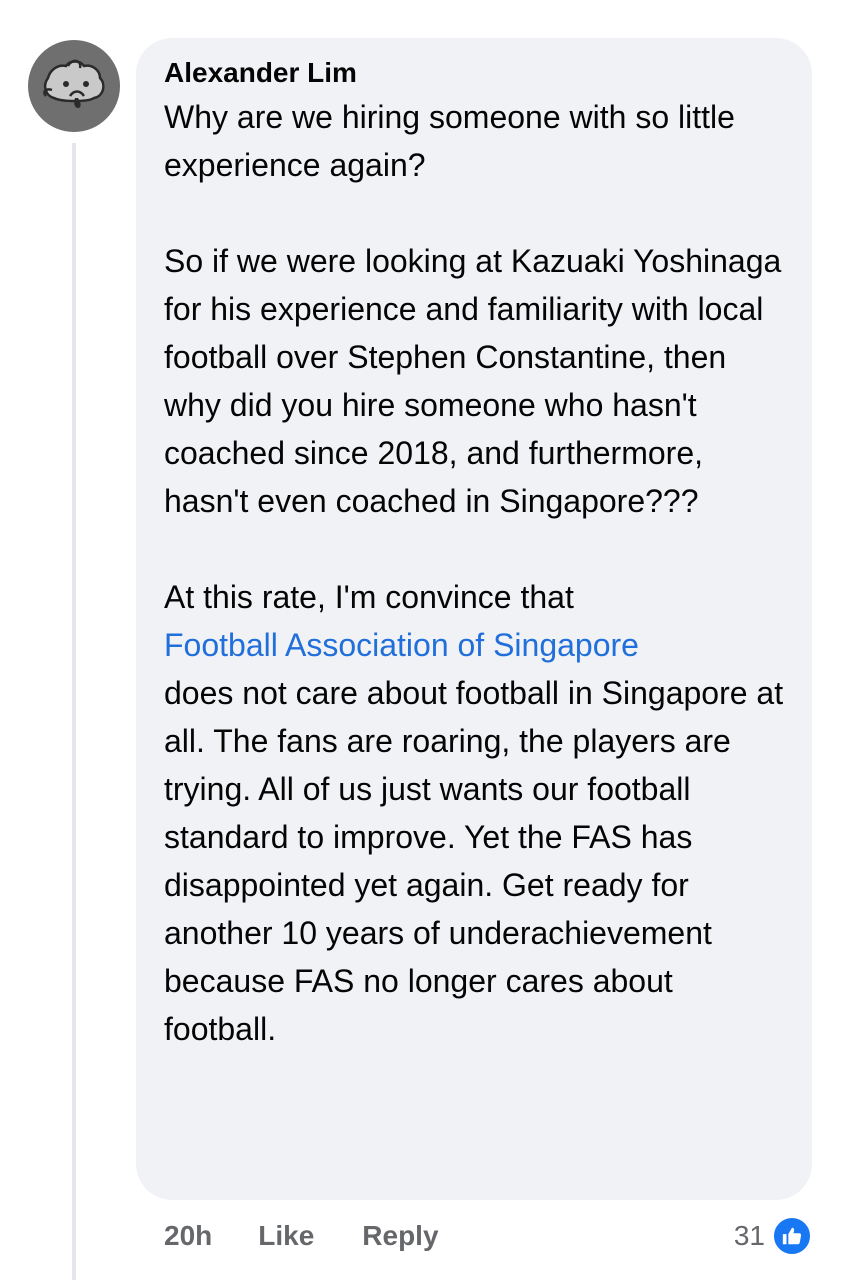 The height and width of the screenshot is (1280, 841). What do you see at coordinates (74, 711) in the screenshot?
I see `thread-line` at bounding box center [74, 711].